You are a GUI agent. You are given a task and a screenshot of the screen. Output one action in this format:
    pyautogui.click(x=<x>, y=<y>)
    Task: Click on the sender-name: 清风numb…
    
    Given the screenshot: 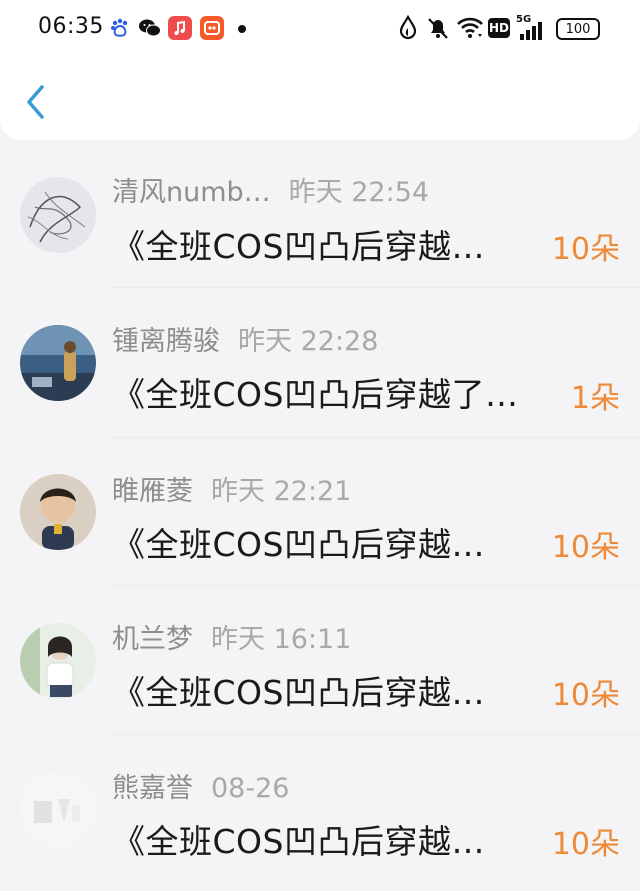 What is the action you would take?
    pyautogui.click(x=191, y=192)
    